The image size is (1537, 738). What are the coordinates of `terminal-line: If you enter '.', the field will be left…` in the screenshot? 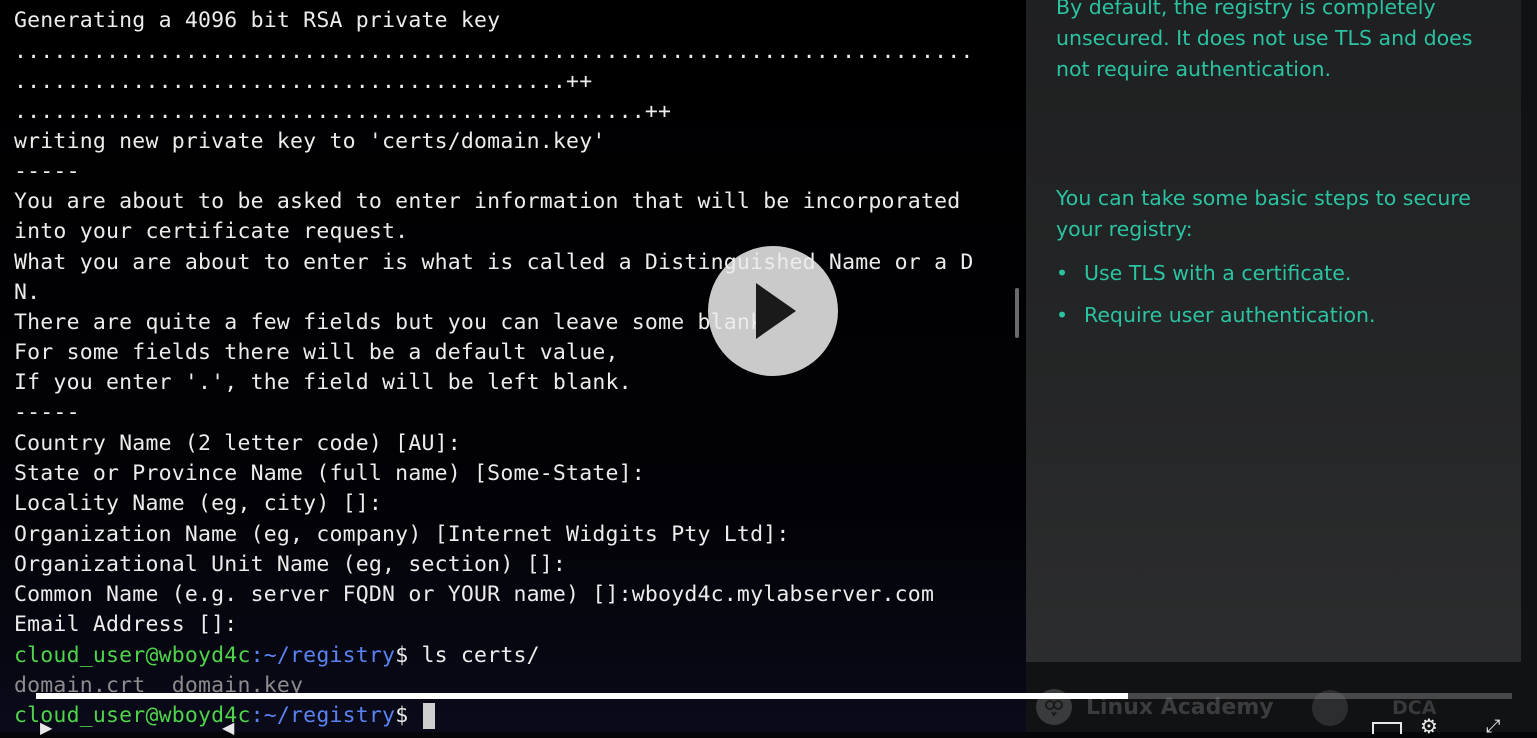 It's located at (323, 382).